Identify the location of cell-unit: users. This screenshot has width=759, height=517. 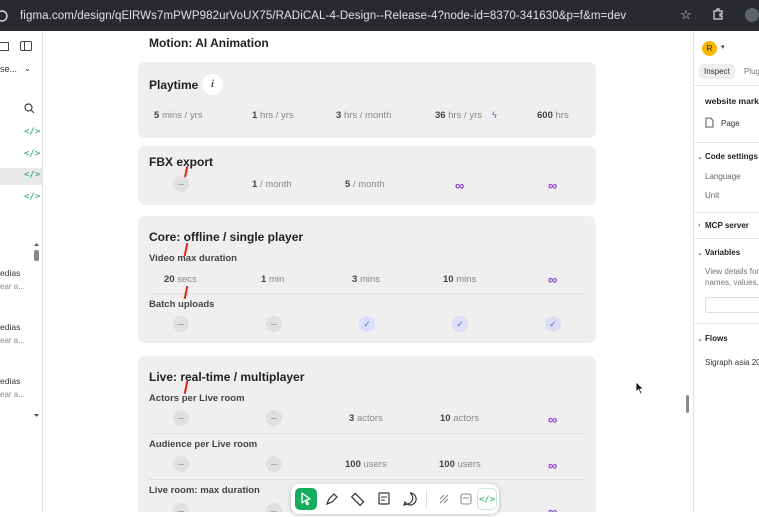
(375, 464).